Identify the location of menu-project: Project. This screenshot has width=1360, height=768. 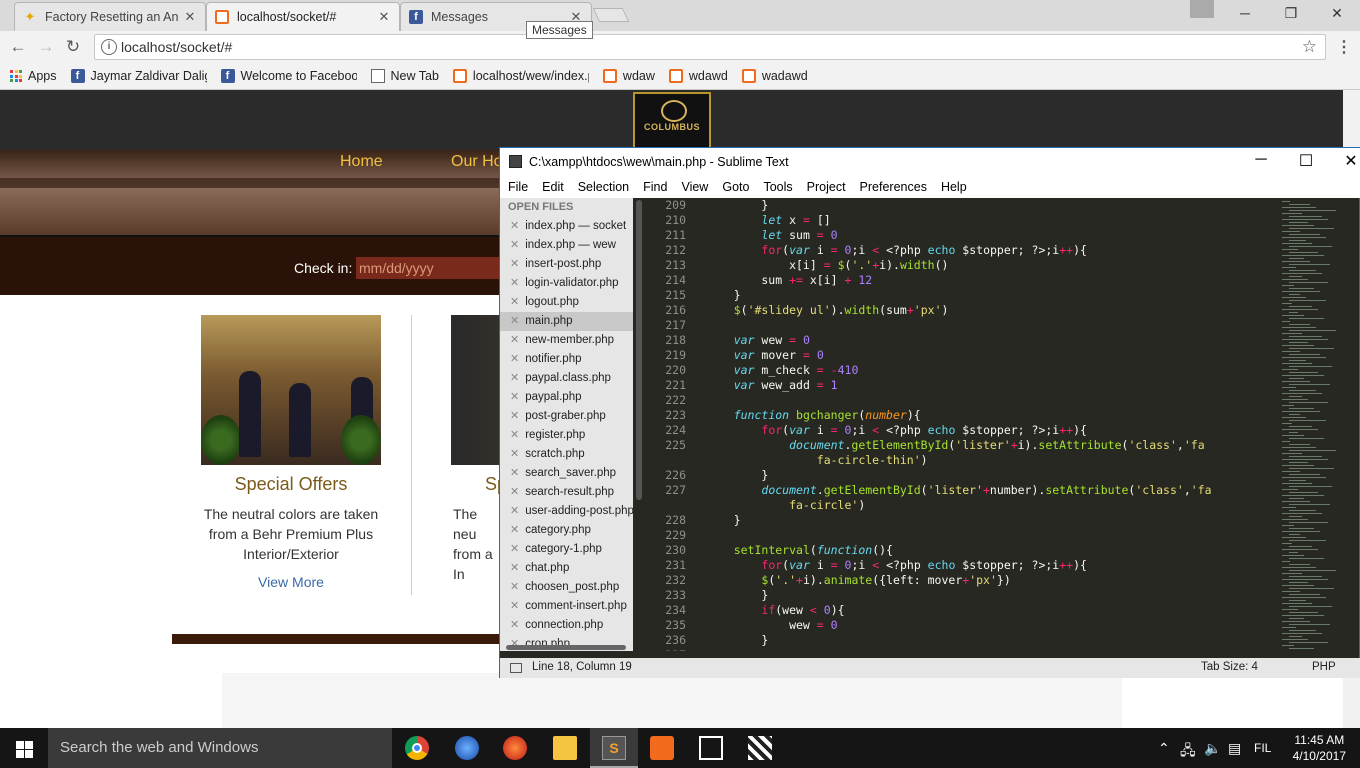
(826, 187).